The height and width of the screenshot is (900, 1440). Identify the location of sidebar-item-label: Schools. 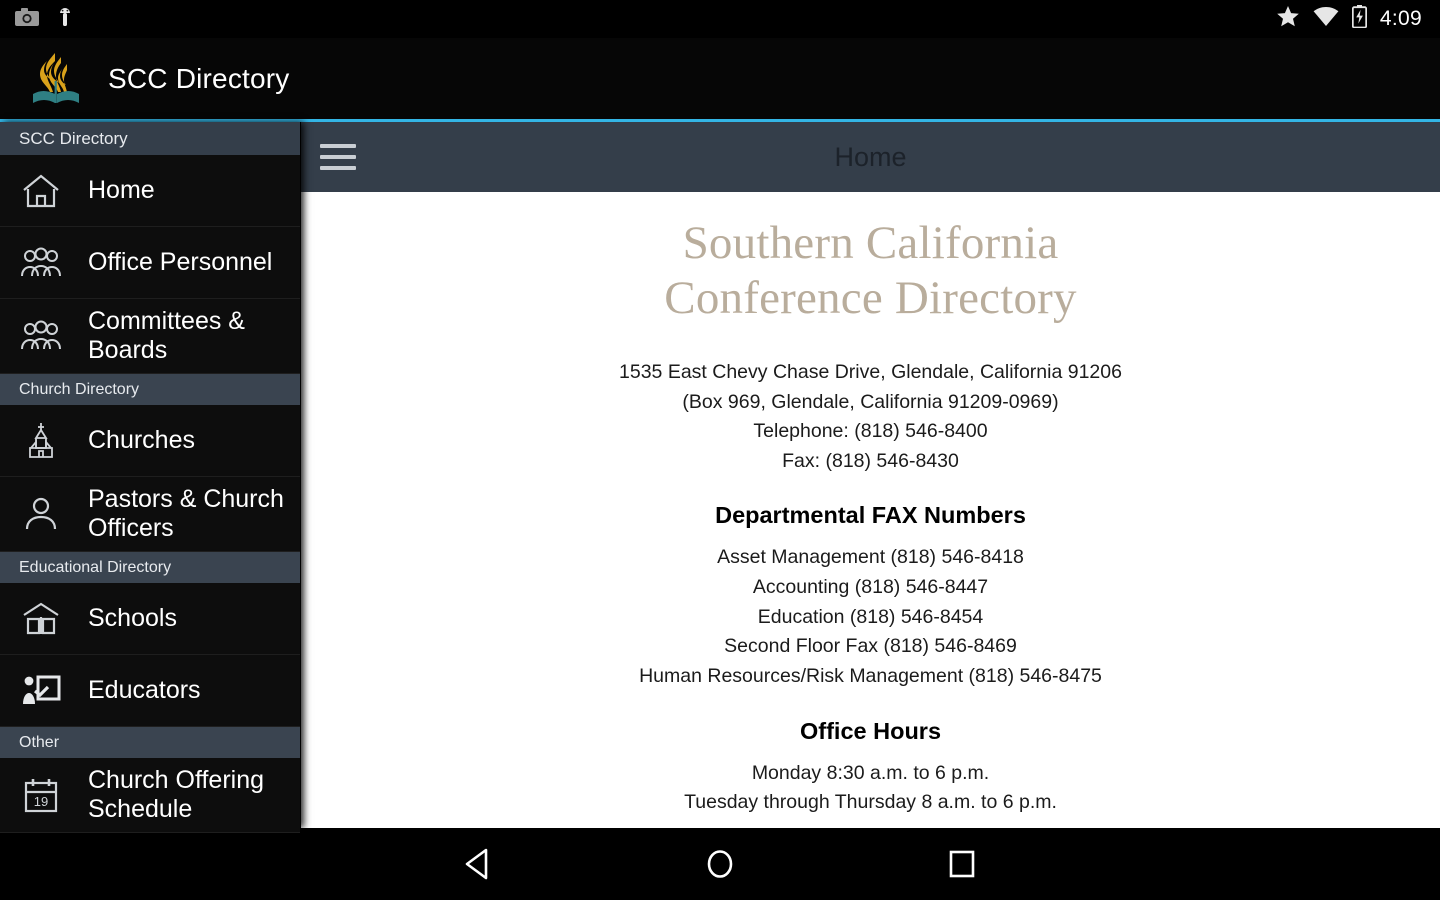
(132, 618).